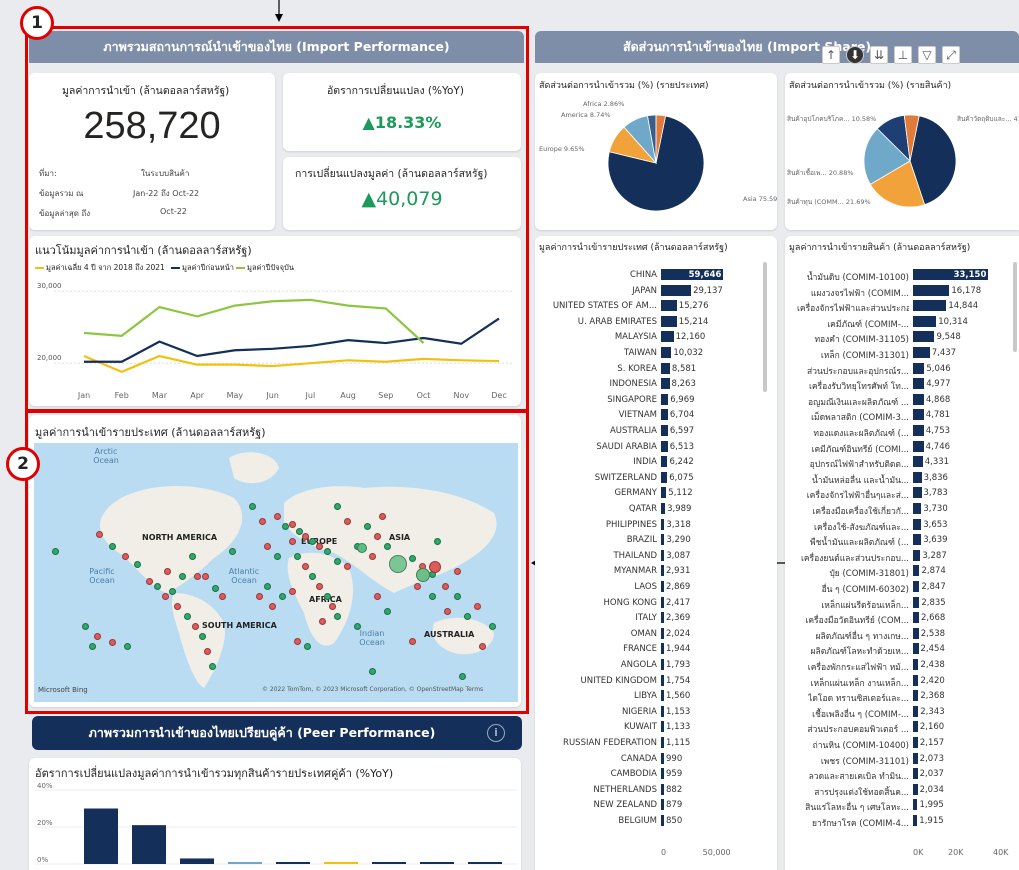 The width and height of the screenshot is (1019, 870). What do you see at coordinates (656, 821) in the screenshot?
I see `bar-row: BELGIUM 850` at bounding box center [656, 821].